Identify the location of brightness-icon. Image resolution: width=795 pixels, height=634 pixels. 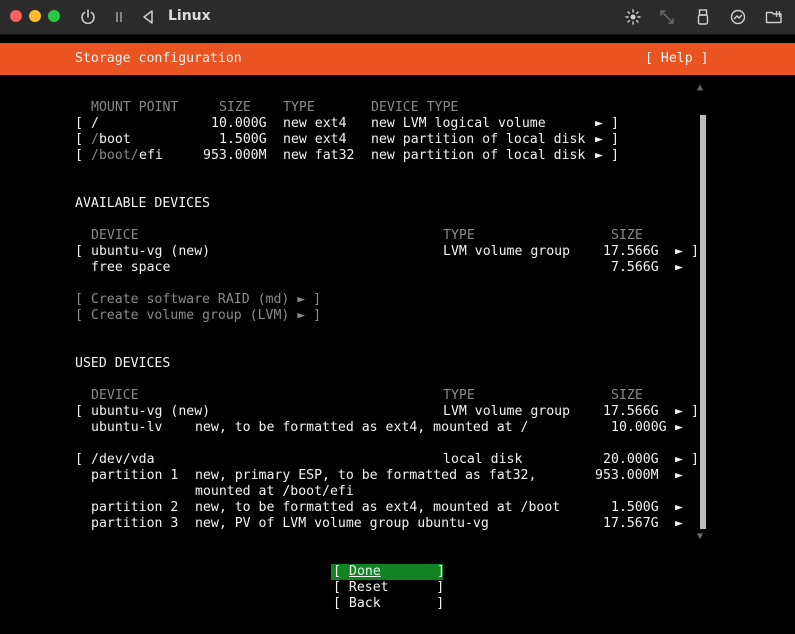
(633, 17).